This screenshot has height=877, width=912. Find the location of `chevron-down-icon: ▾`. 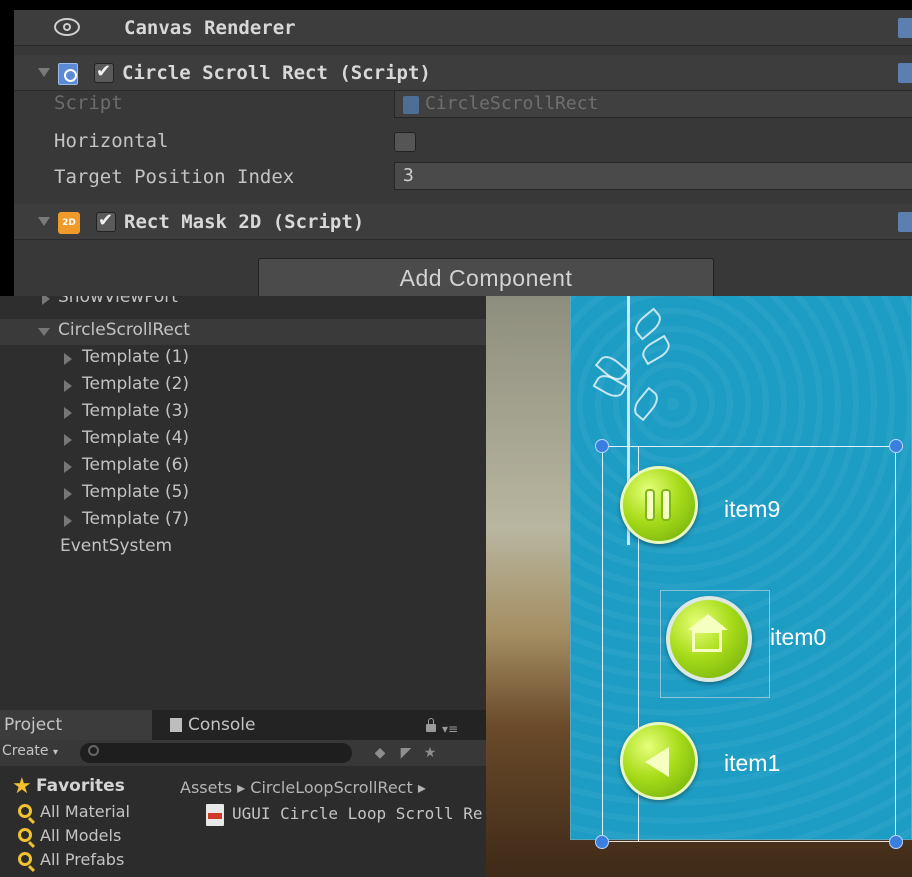

chevron-down-icon: ▾ is located at coordinates (55, 752).